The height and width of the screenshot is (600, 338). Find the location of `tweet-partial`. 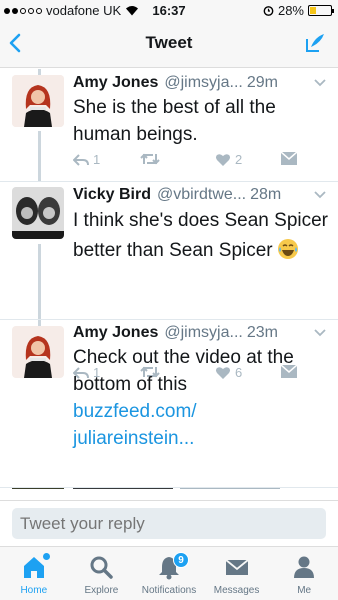

tweet-partial is located at coordinates (169, 488).